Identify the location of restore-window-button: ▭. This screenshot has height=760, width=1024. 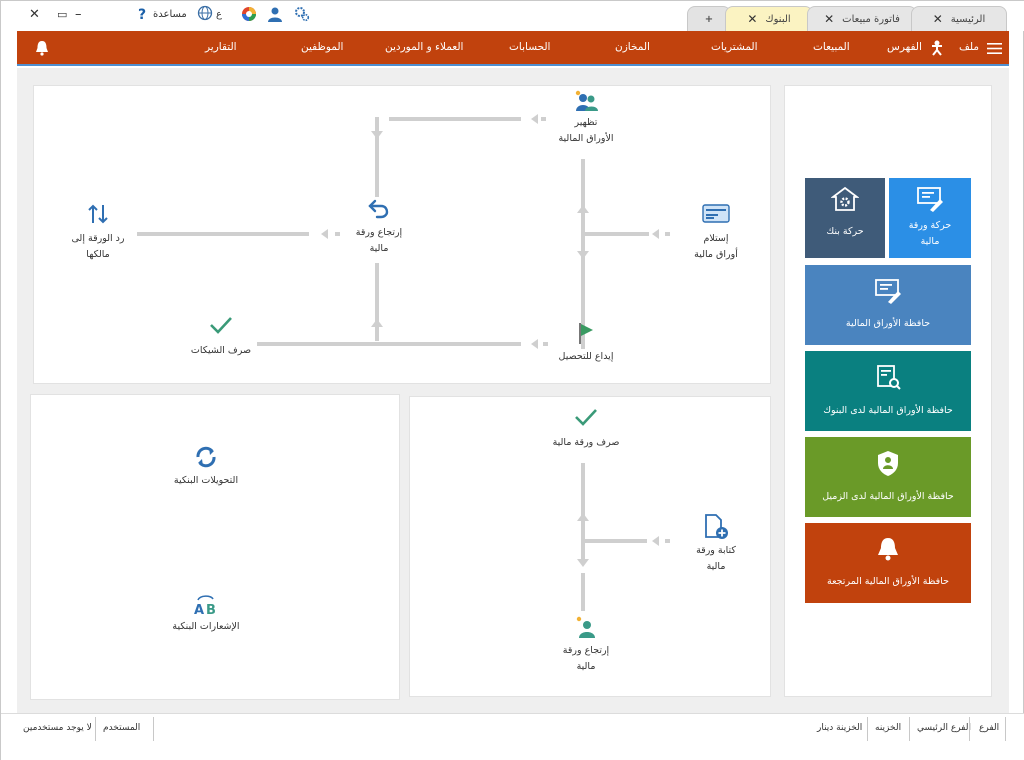
(62, 15).